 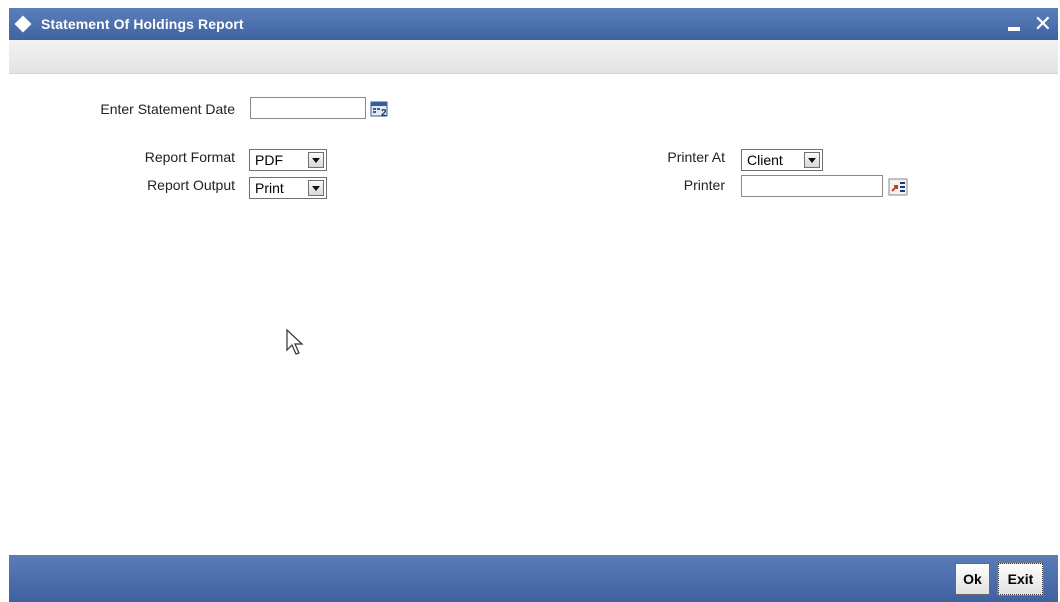 I want to click on mouse-pointer-icon, so click(x=295, y=341).